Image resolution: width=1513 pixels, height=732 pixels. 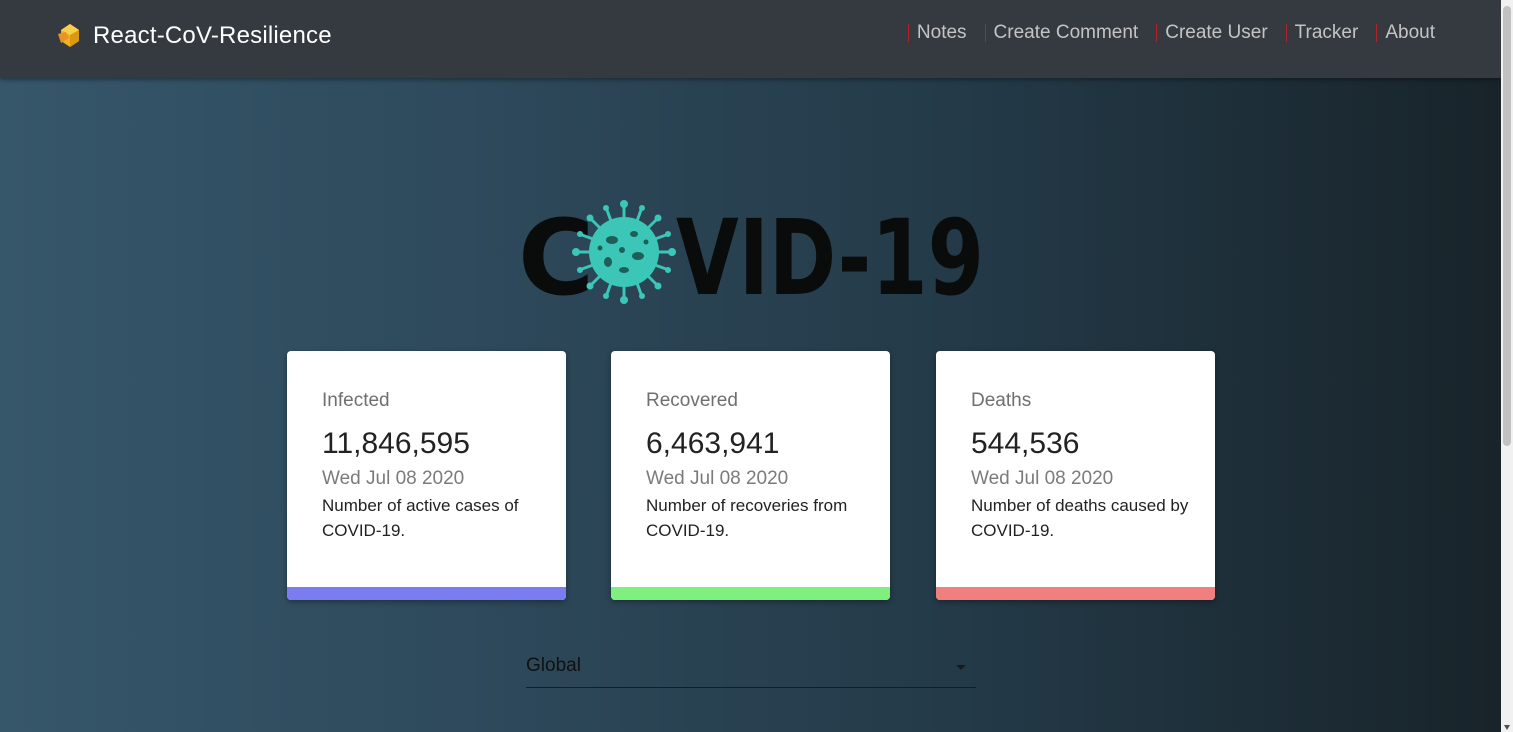 I want to click on nav-link-tracker: Tracker, so click(x=1322, y=33).